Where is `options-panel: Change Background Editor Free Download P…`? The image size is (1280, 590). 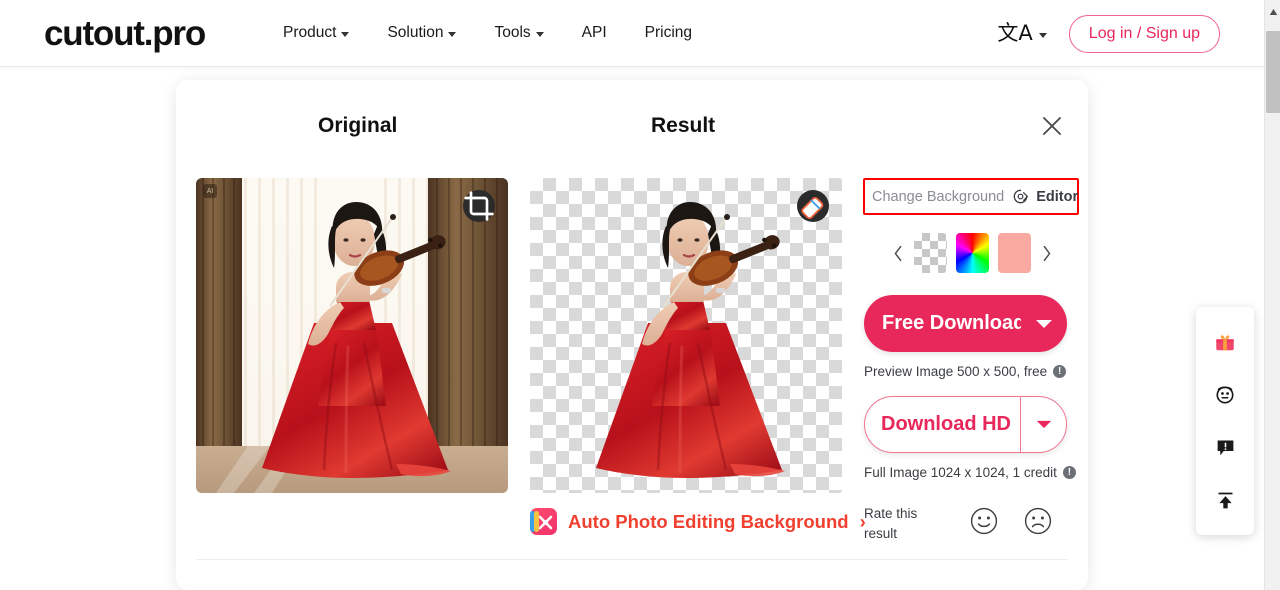
options-panel: Change Background Editor Free Download P… is located at coordinates (971, 360).